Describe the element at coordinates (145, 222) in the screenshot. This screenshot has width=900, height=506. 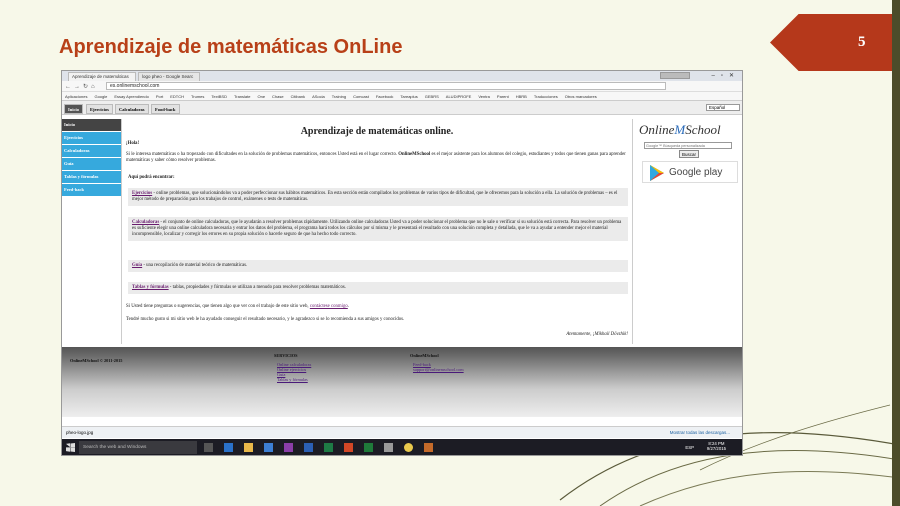
I see `link-calculadoras: Calculadoras` at that location.